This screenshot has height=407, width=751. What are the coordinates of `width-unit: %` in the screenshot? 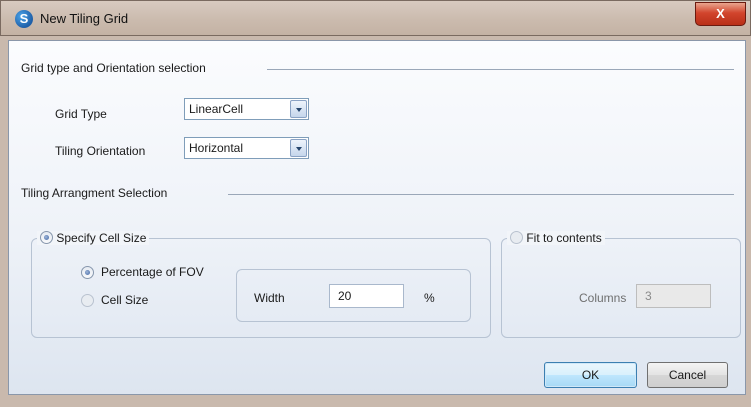 It's located at (429, 298).